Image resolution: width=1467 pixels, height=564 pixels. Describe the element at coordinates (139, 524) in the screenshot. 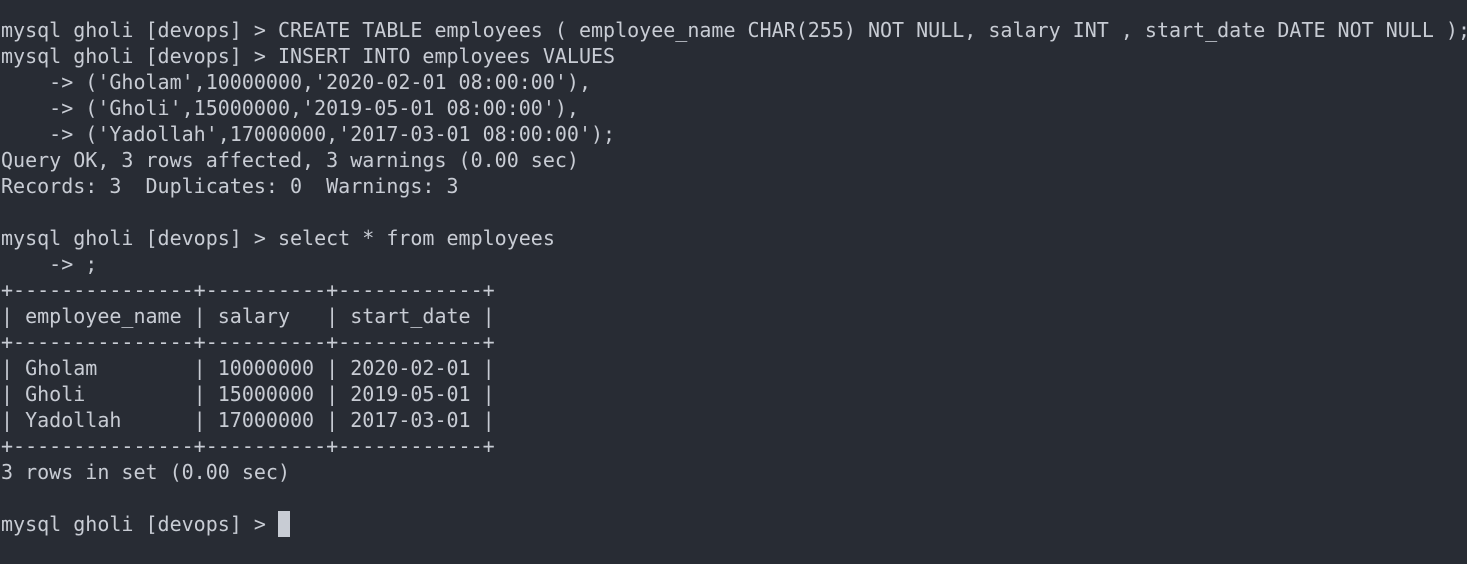

I see `terminal-prompt: mysql gholi [devops] >` at that location.